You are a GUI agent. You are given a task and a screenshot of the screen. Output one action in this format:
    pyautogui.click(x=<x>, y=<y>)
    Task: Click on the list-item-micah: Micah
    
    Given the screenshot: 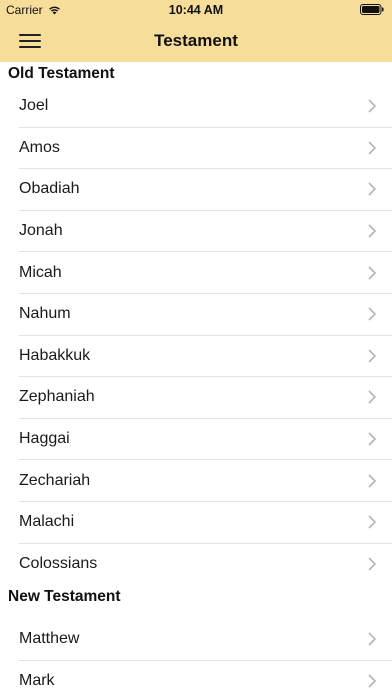 What is the action you would take?
    pyautogui.click(x=205, y=273)
    